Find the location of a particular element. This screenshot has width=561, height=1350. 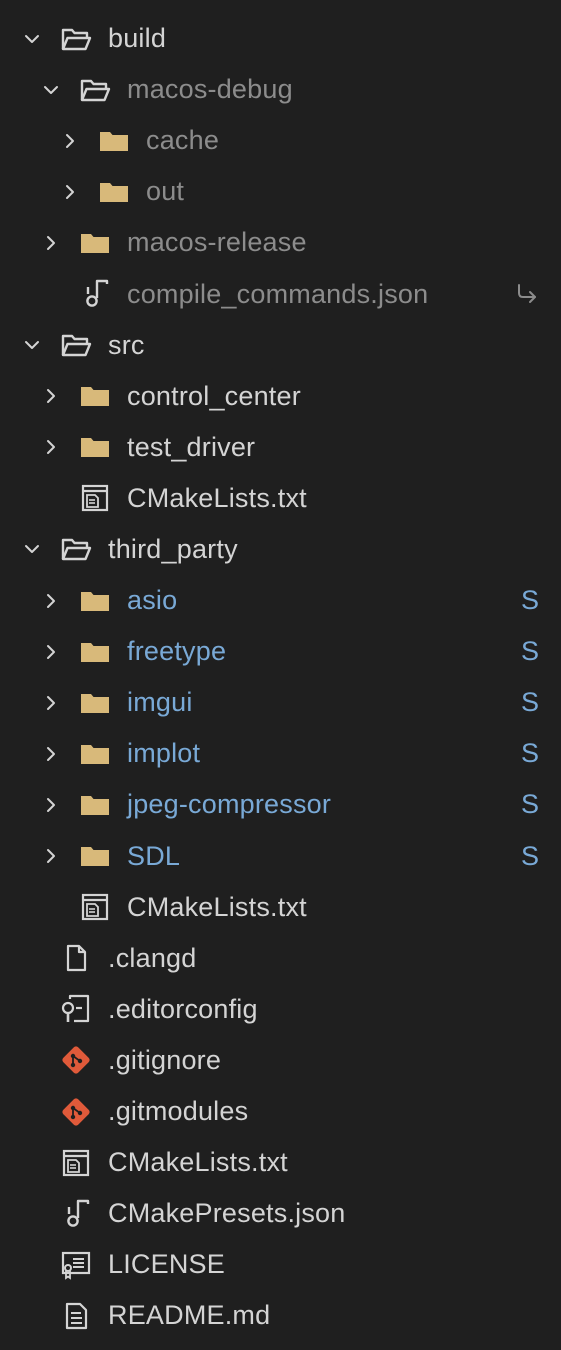

tree-folder-row: control_center is located at coordinates (280, 396).